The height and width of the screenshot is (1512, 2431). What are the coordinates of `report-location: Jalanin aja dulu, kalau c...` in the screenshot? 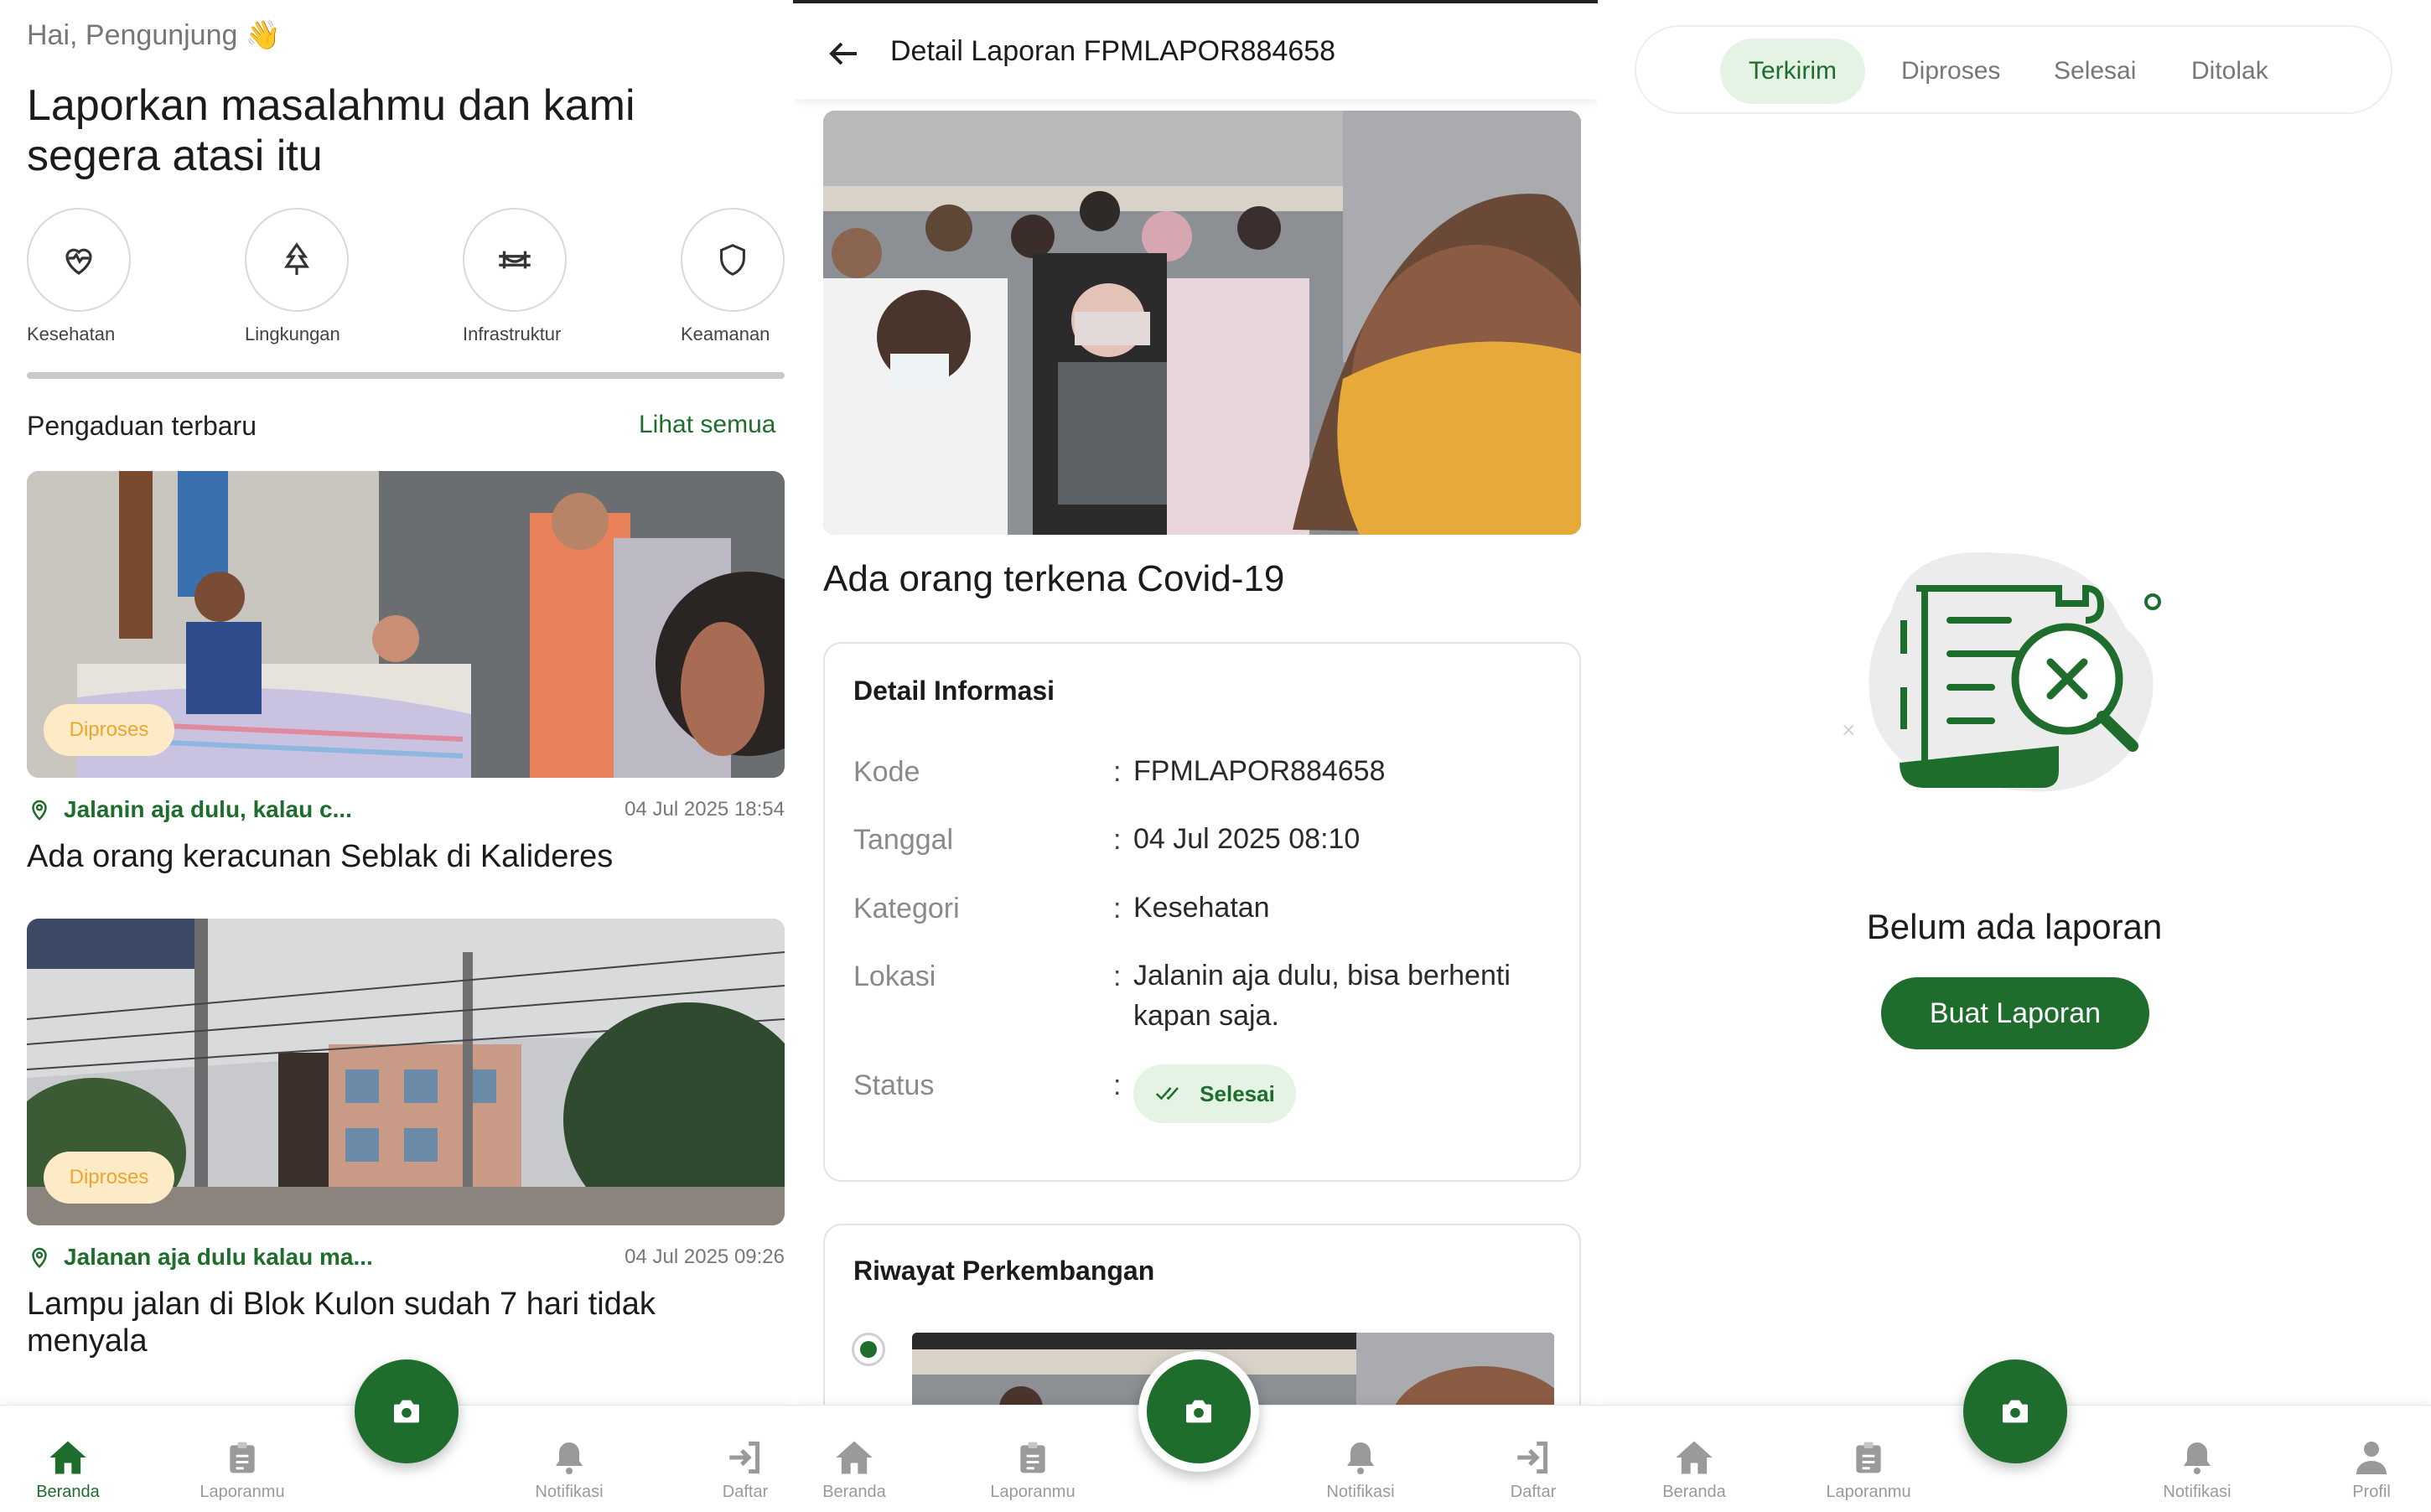 It's located at (208, 809).